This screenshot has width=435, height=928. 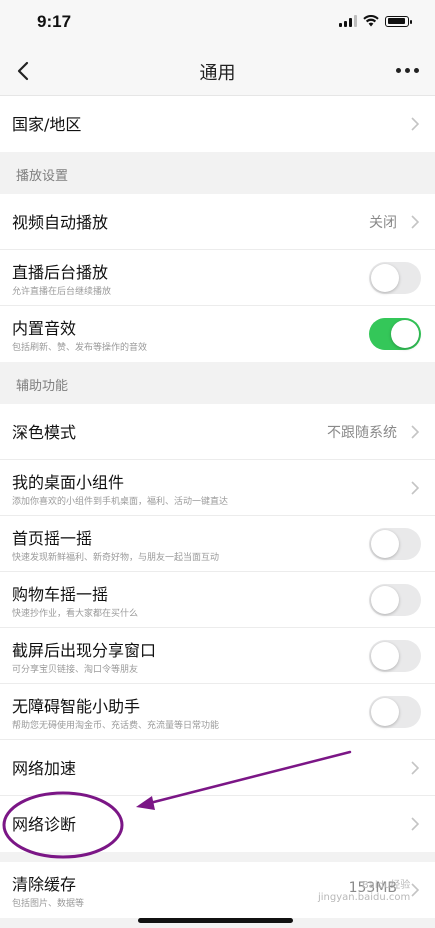 I want to click on row-live-background-title: 直播后台播放, so click(x=60, y=272).